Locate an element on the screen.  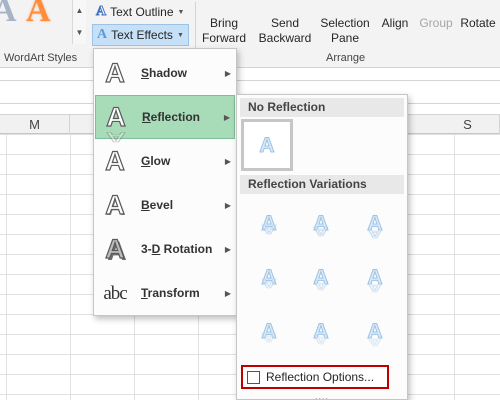
menu-item-label: Shadow is located at coordinates (164, 73).